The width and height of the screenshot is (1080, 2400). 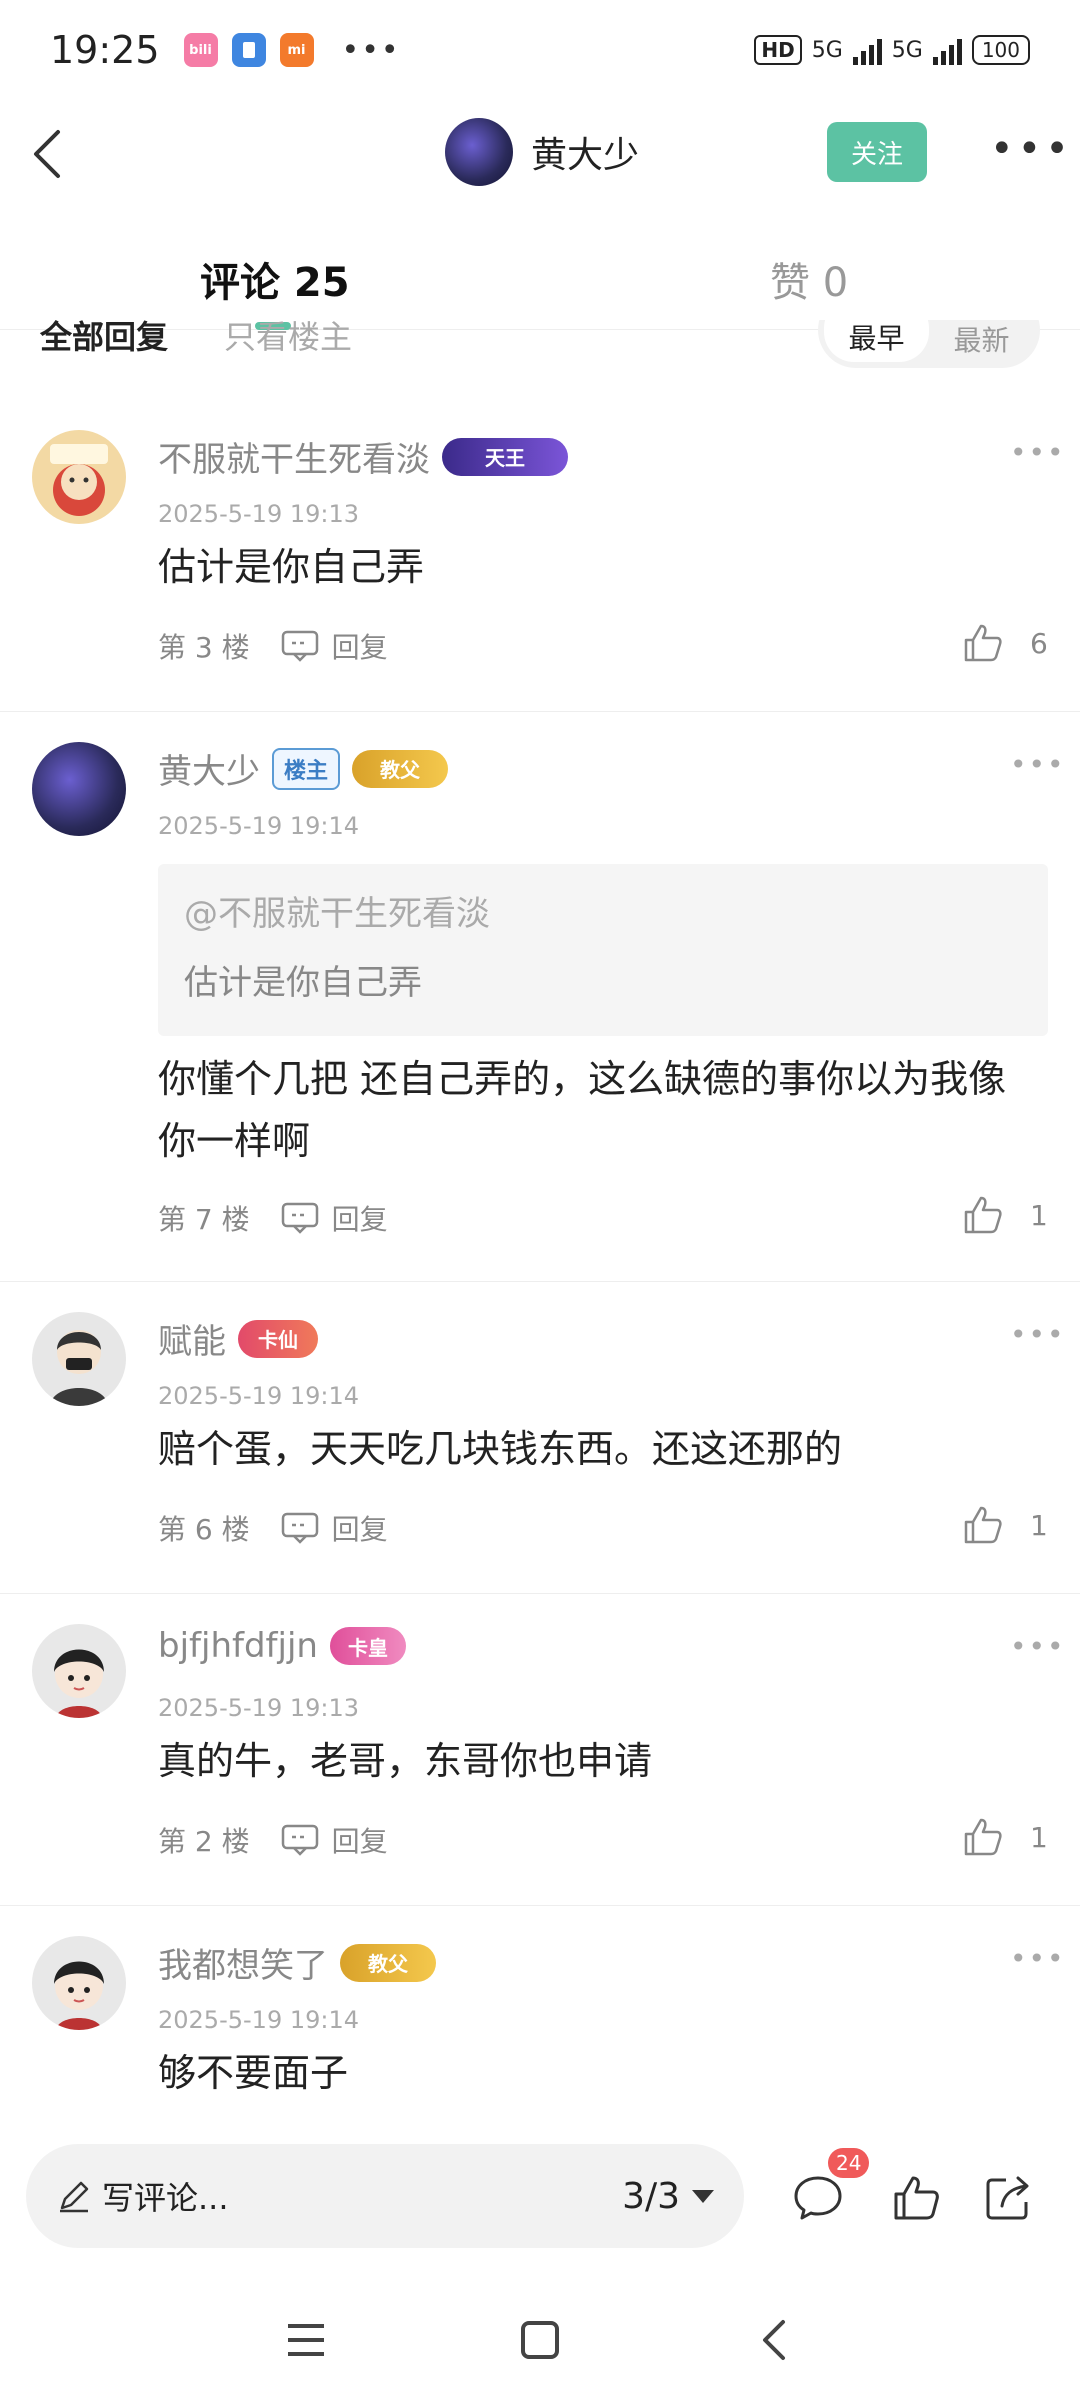 I want to click on like-count: 1, so click(x=1039, y=1215).